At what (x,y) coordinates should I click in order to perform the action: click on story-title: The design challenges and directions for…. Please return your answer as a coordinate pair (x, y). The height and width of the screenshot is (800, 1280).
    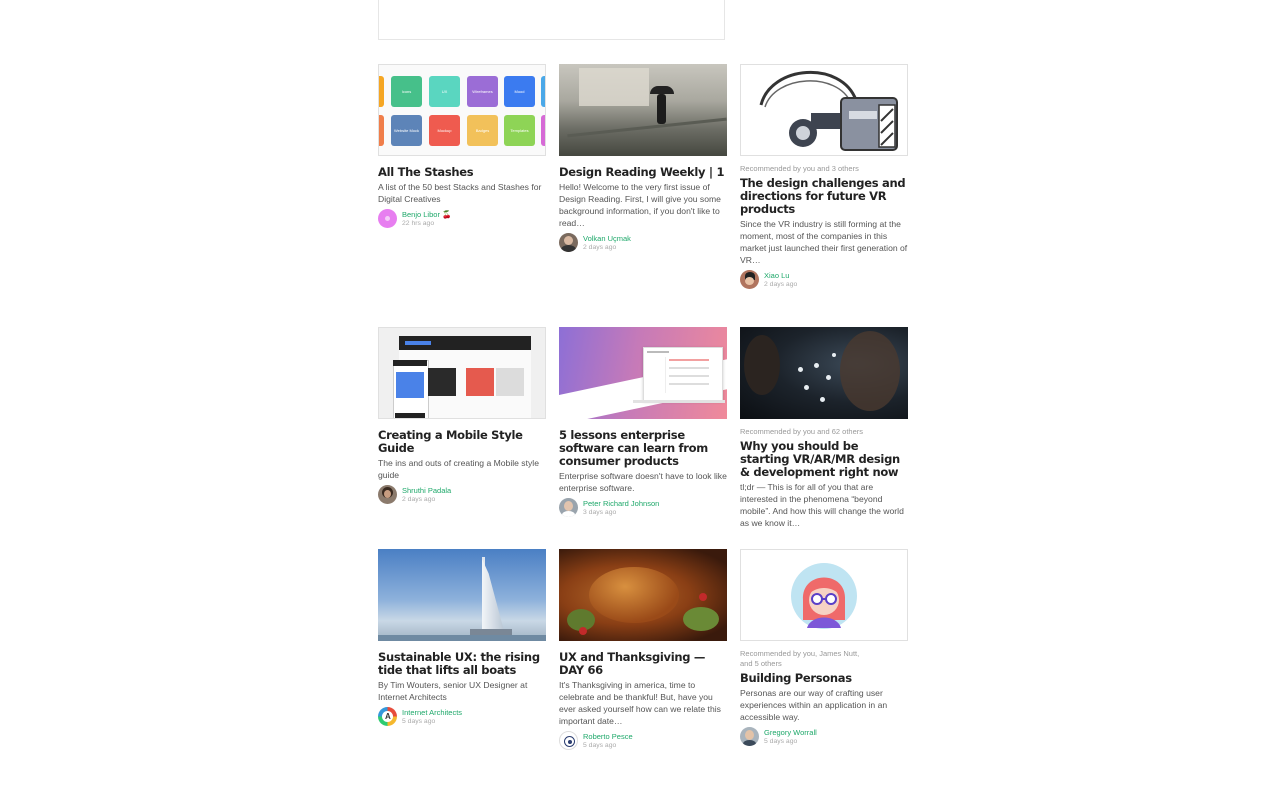
    Looking at the image, I should click on (824, 196).